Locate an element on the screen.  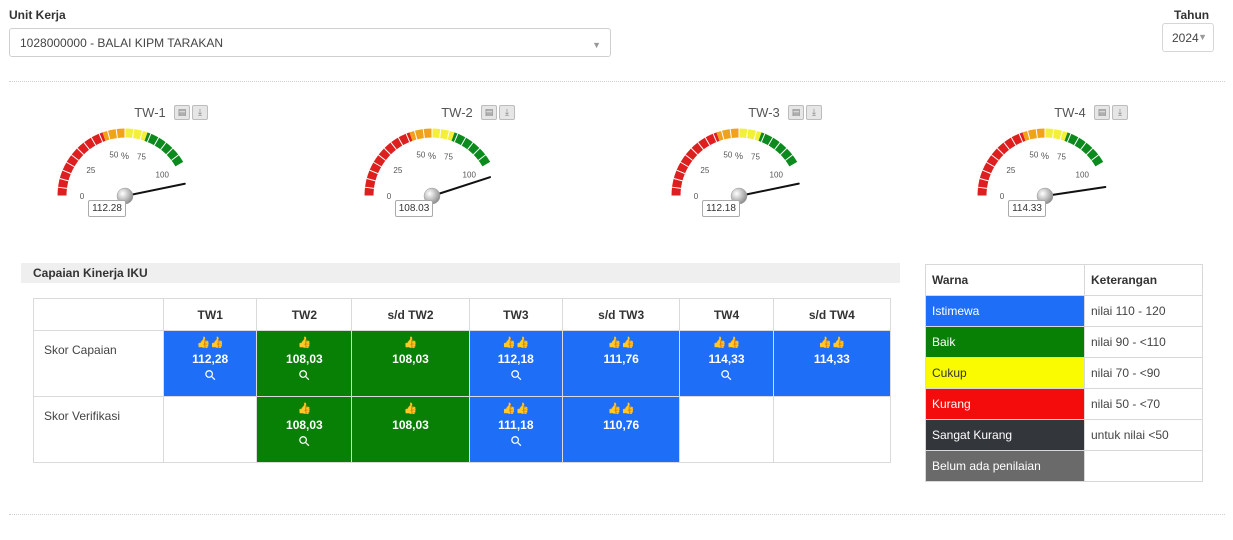
score-cell: 👍👍 112,18 ⚲ is located at coordinates (516, 363).